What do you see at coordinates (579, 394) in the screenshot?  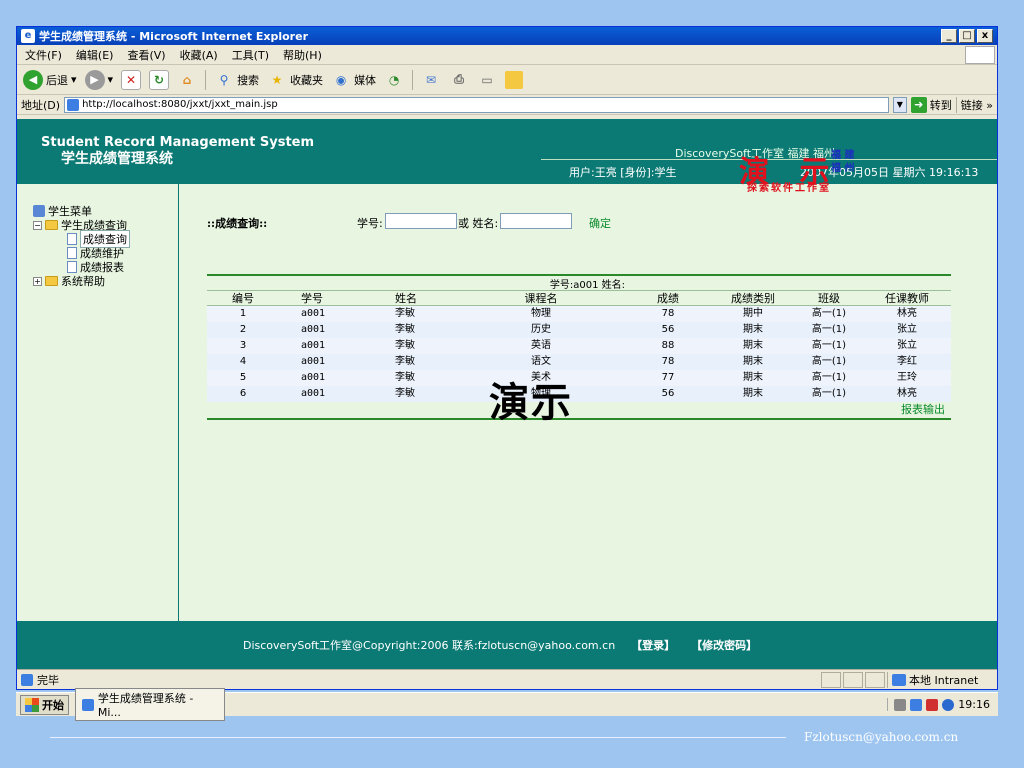 I see `table-row: 6 a001 李敏 物理 56 期末 高一(1) 林亮` at bounding box center [579, 394].